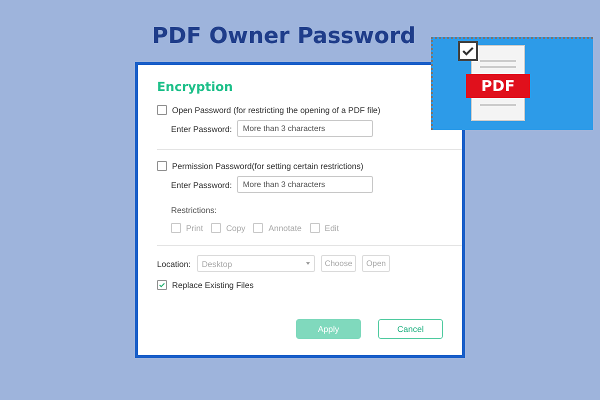 This screenshot has height=400, width=600. Describe the element at coordinates (195, 228) in the screenshot. I see `checkbox-label: Print` at that location.